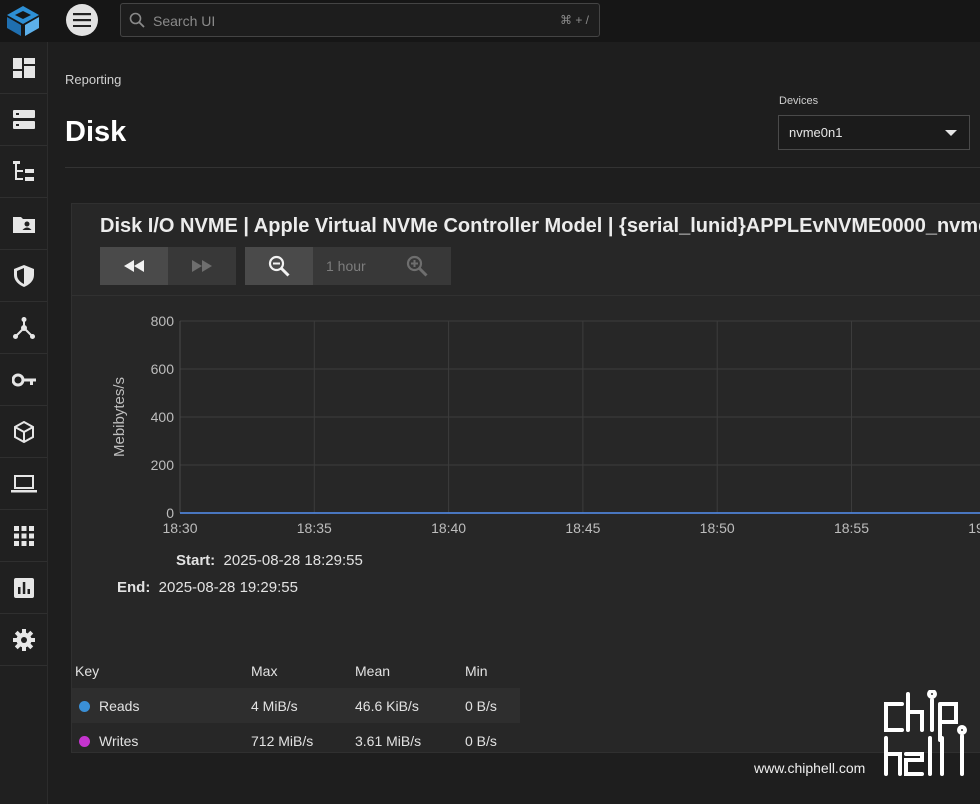  I want to click on time-range-label: 1 hour, so click(348, 266).